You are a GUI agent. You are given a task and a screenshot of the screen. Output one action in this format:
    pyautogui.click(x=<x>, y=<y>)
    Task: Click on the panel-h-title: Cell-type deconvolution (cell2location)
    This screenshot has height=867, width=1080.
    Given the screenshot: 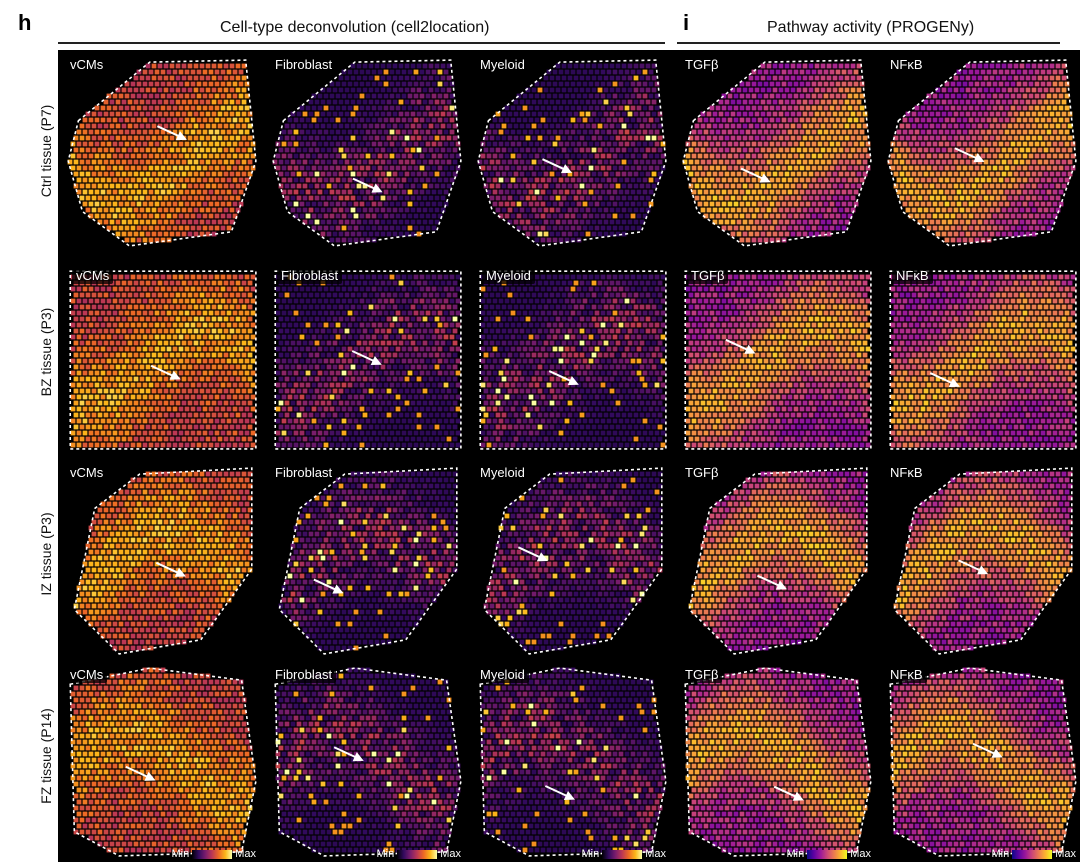 What is the action you would take?
    pyautogui.click(x=355, y=27)
    